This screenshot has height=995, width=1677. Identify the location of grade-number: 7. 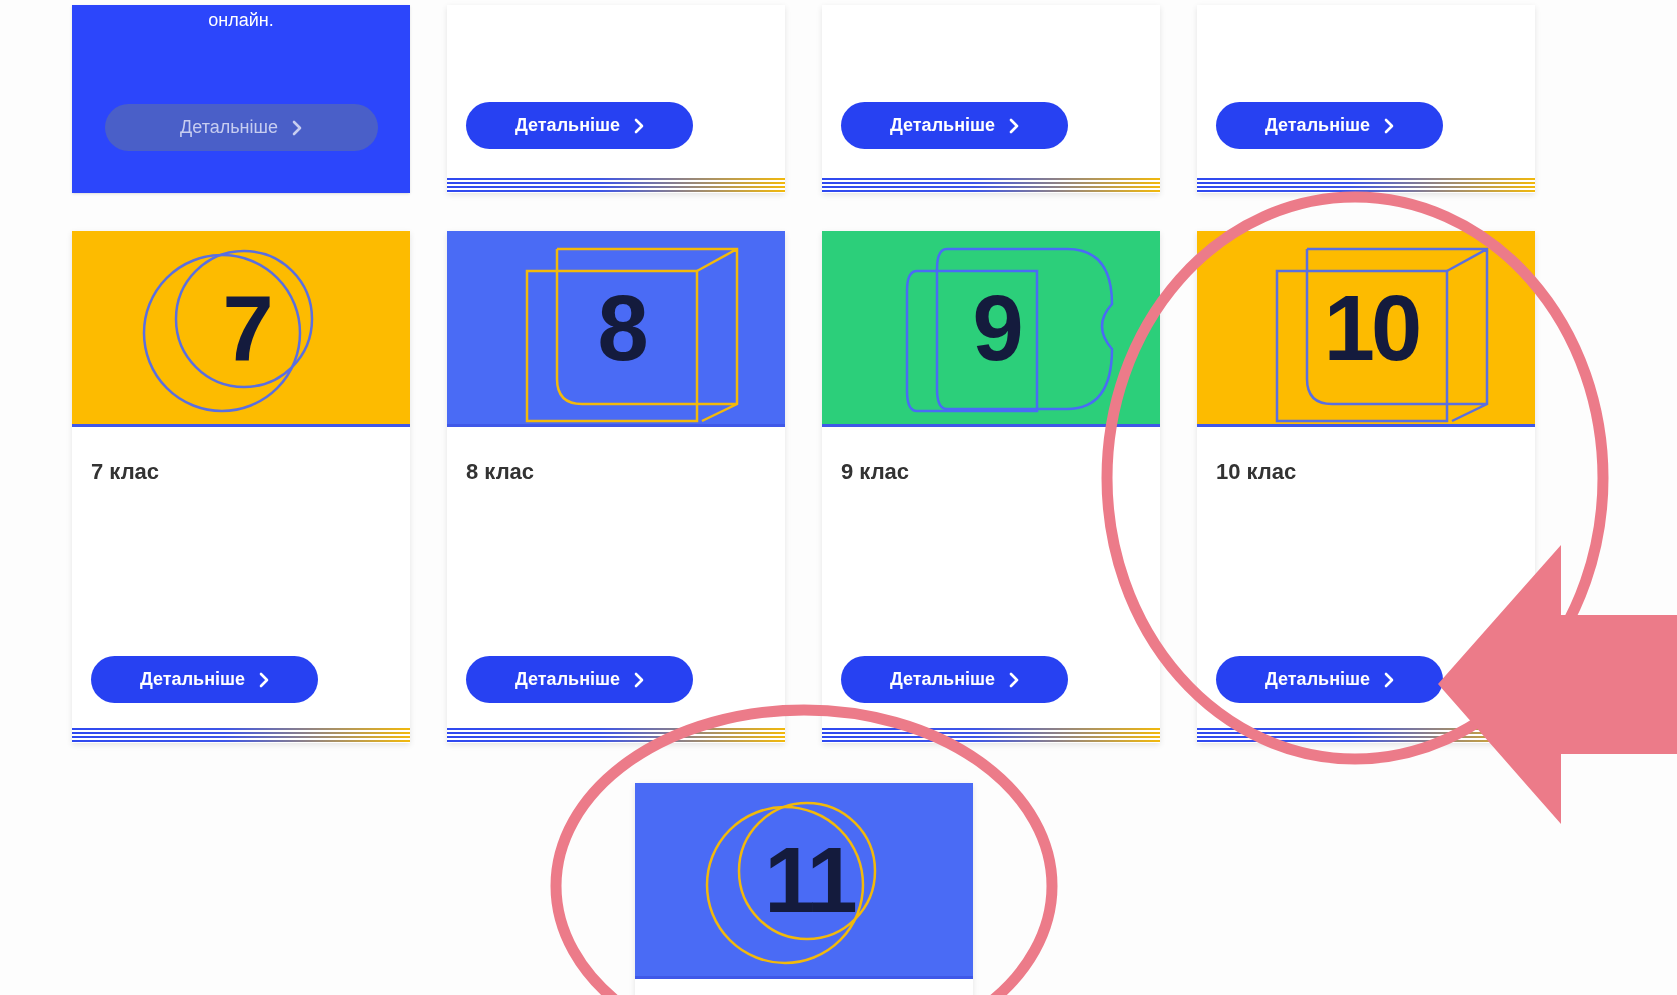
(246, 327).